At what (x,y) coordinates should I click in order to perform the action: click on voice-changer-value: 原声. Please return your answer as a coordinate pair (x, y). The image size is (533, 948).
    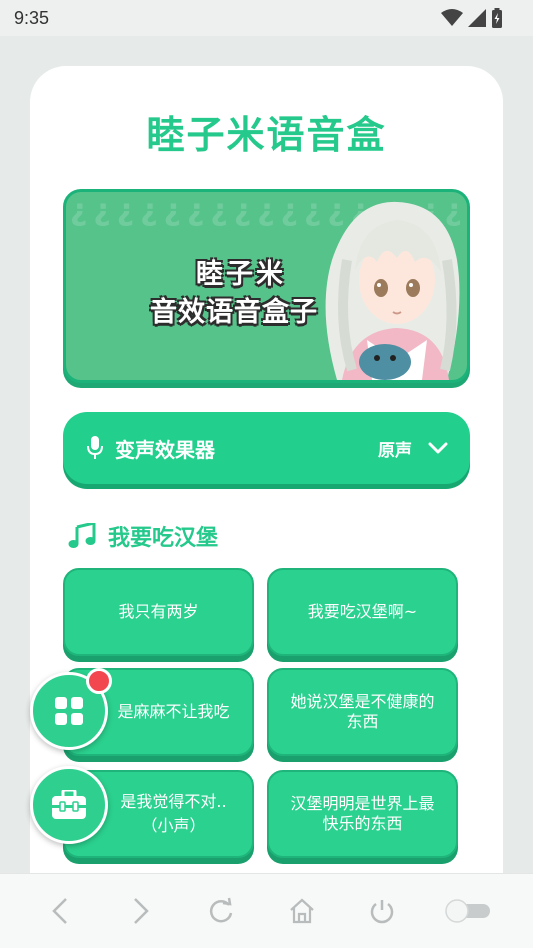
    Looking at the image, I should click on (395, 450).